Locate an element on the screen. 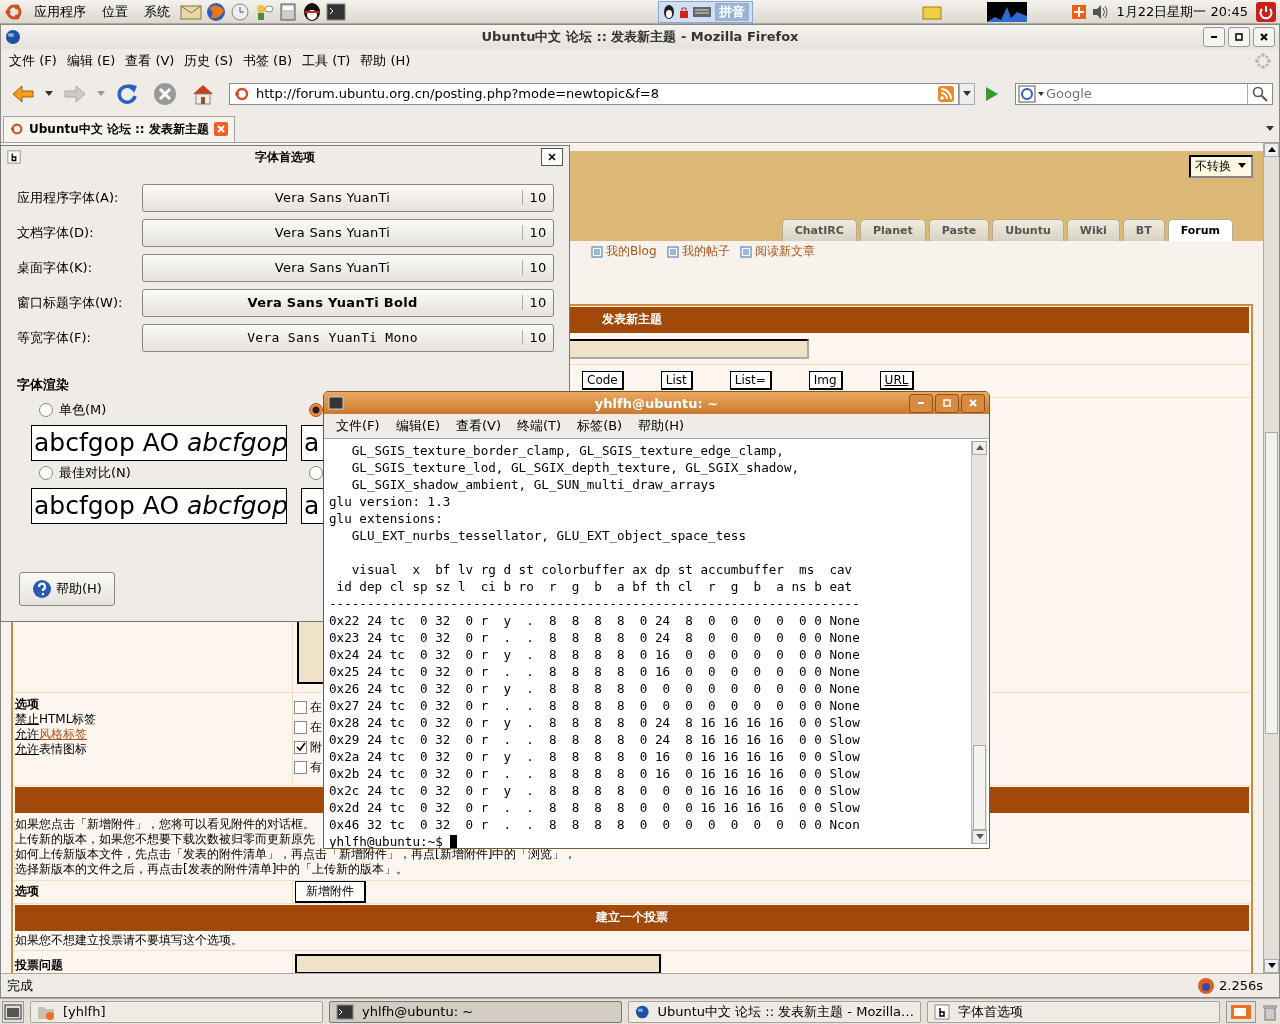 The image size is (1280, 1024). mail-icon is located at coordinates (191, 11).